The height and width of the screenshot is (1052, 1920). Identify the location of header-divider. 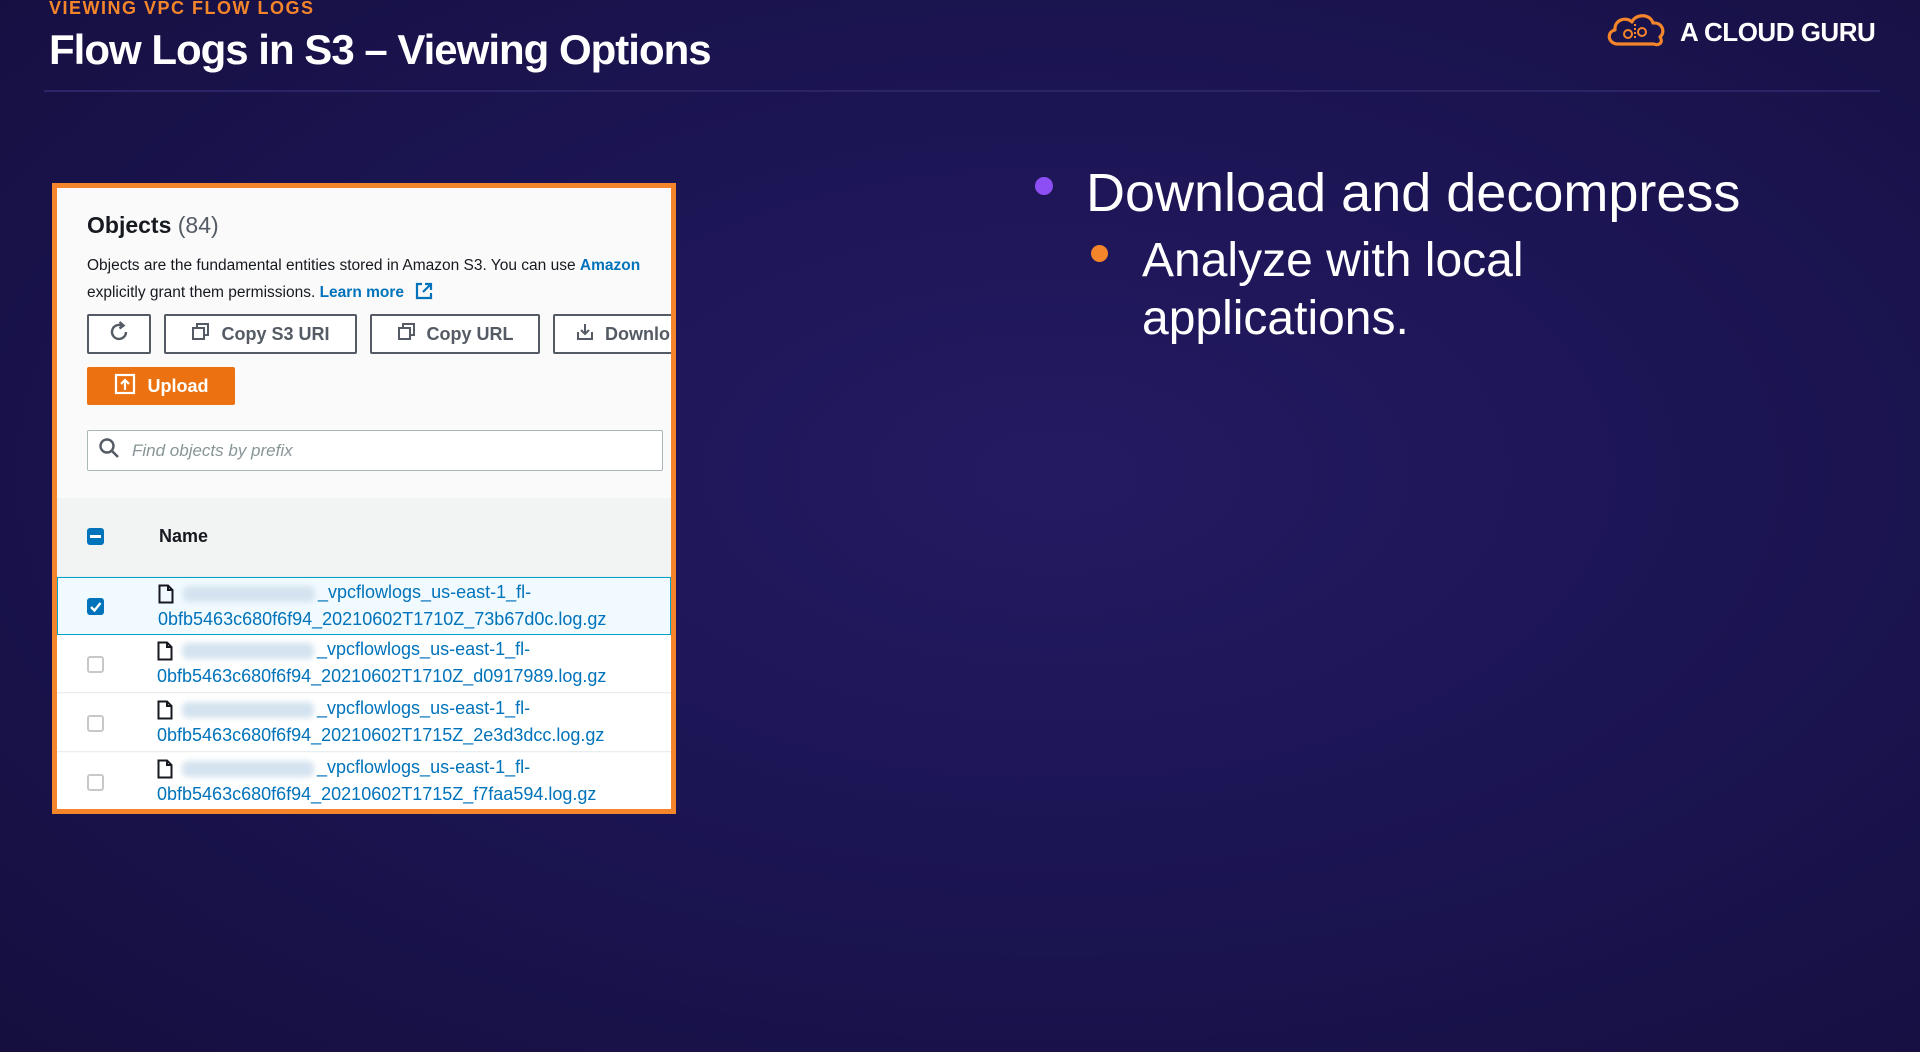
(962, 91).